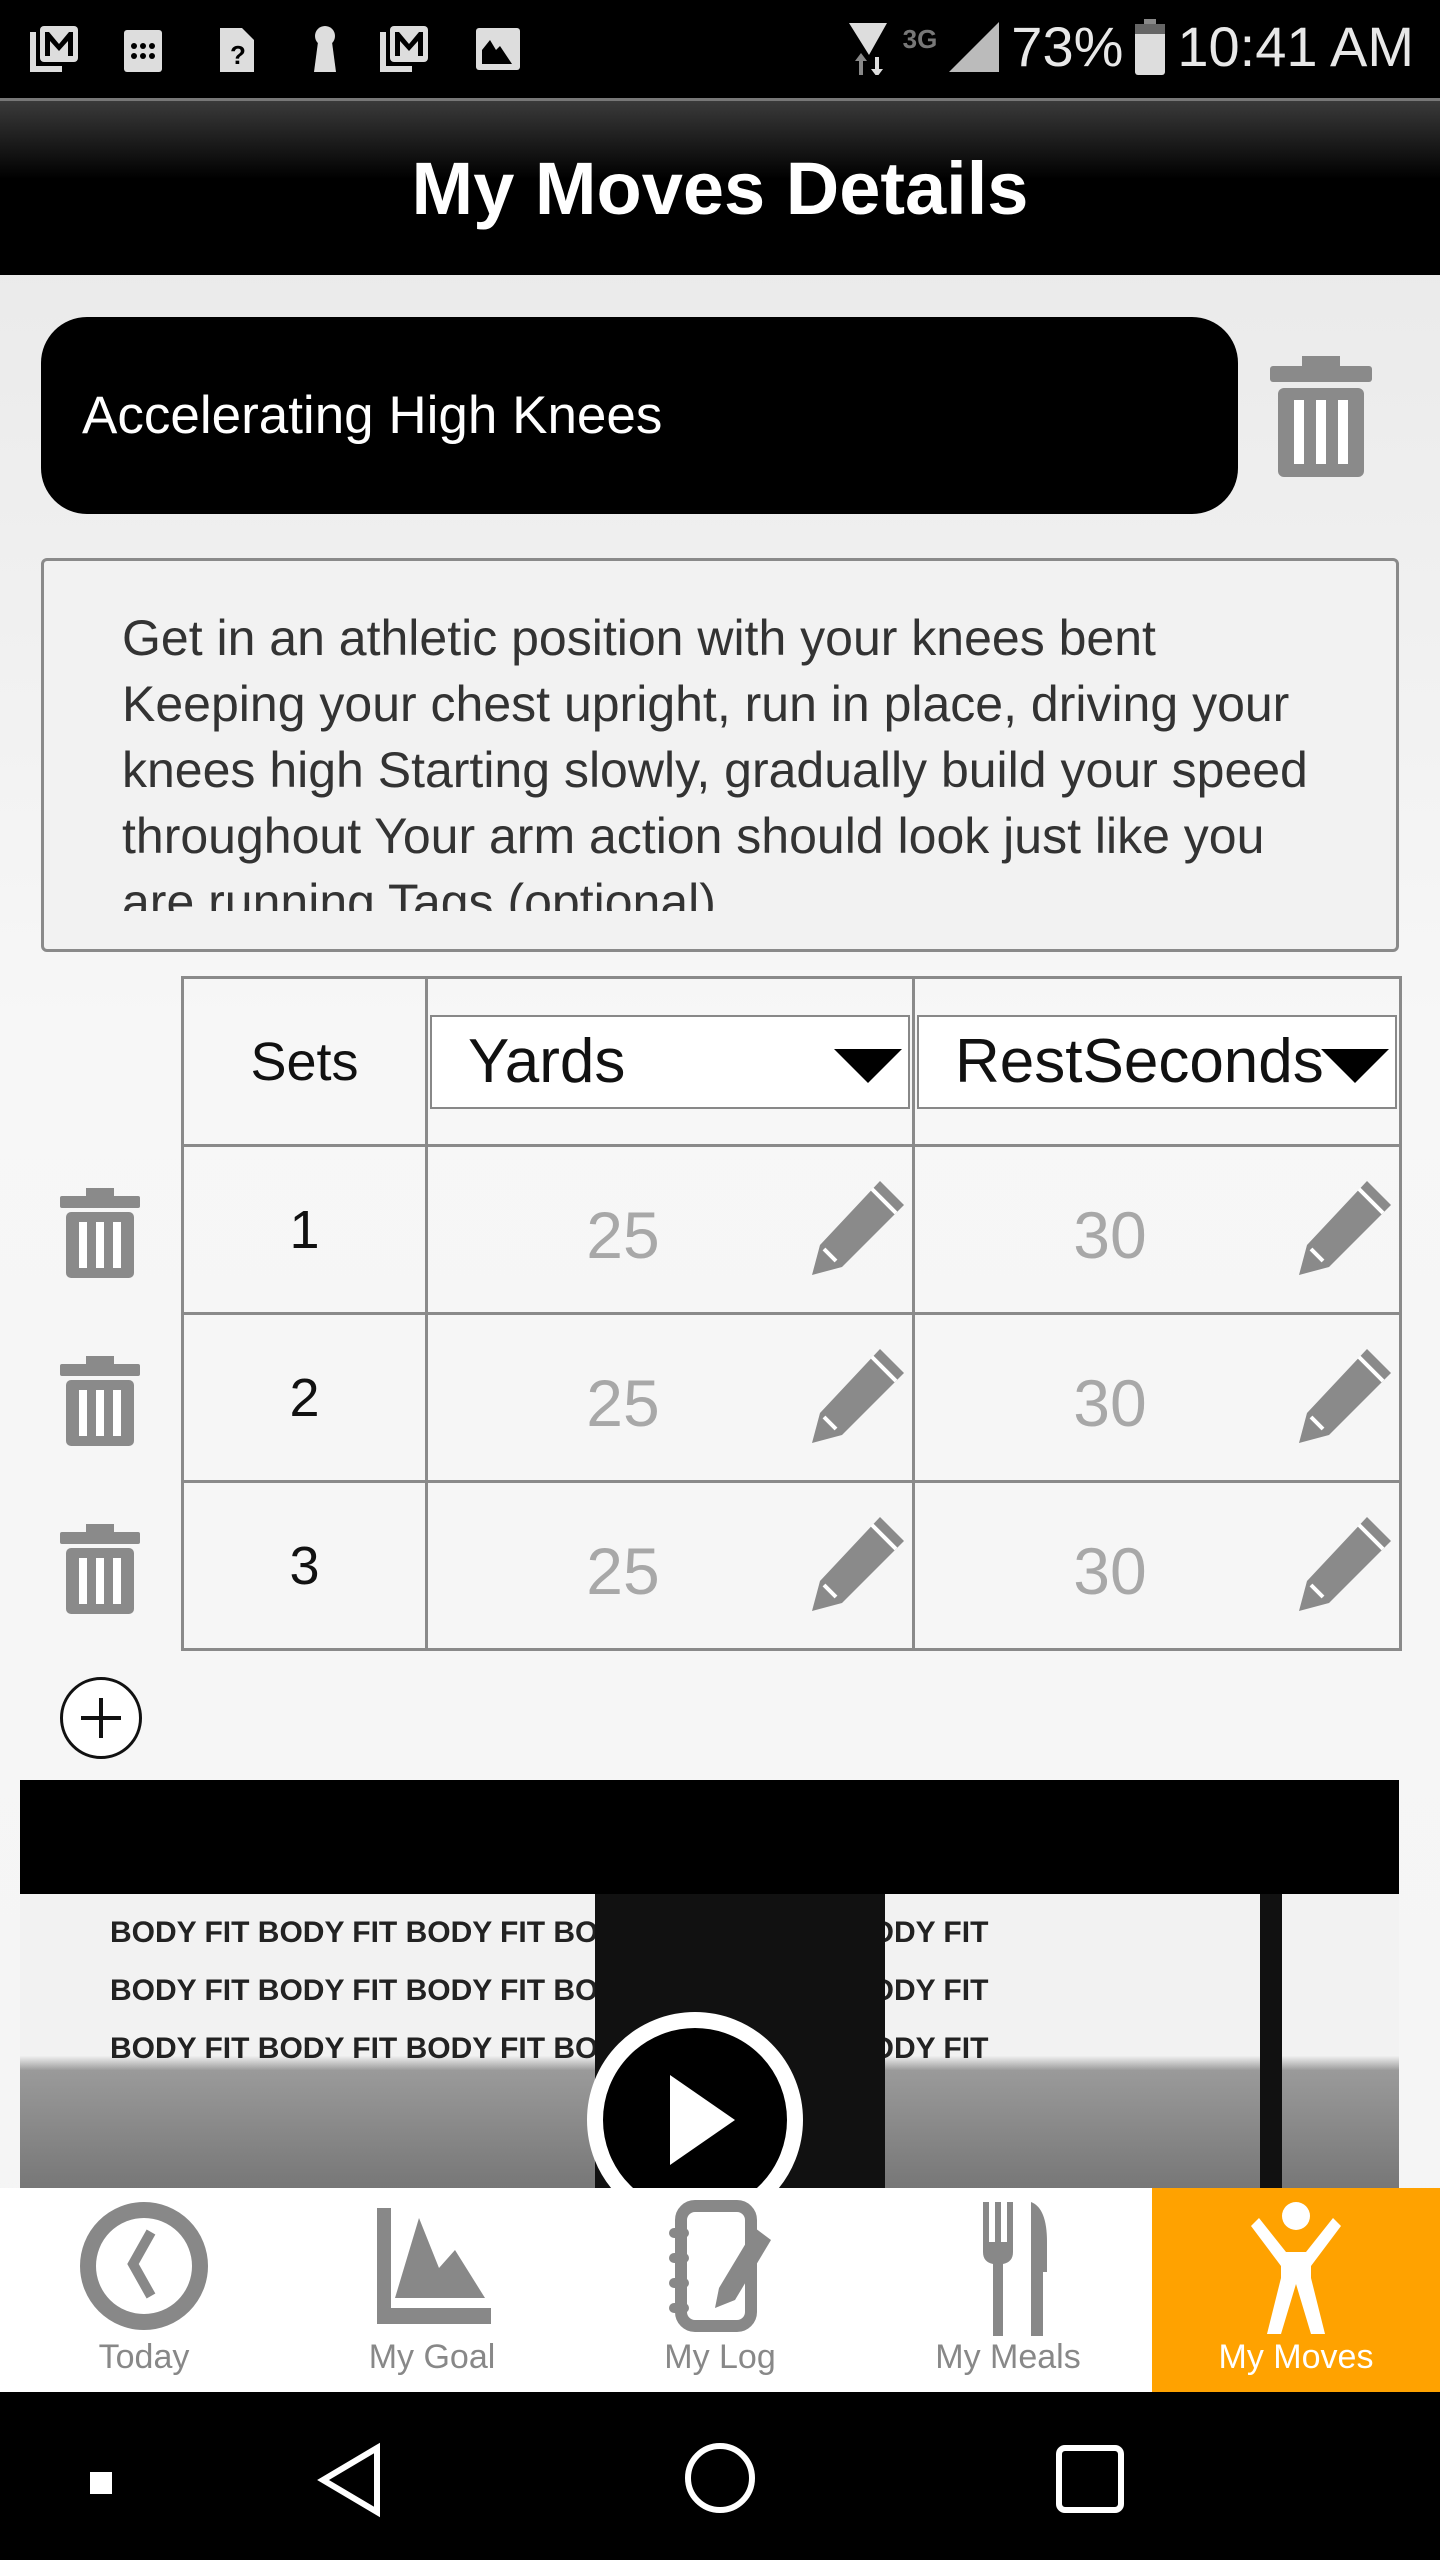 The height and width of the screenshot is (2560, 1440). I want to click on tab-label: Today, so click(144, 2357).